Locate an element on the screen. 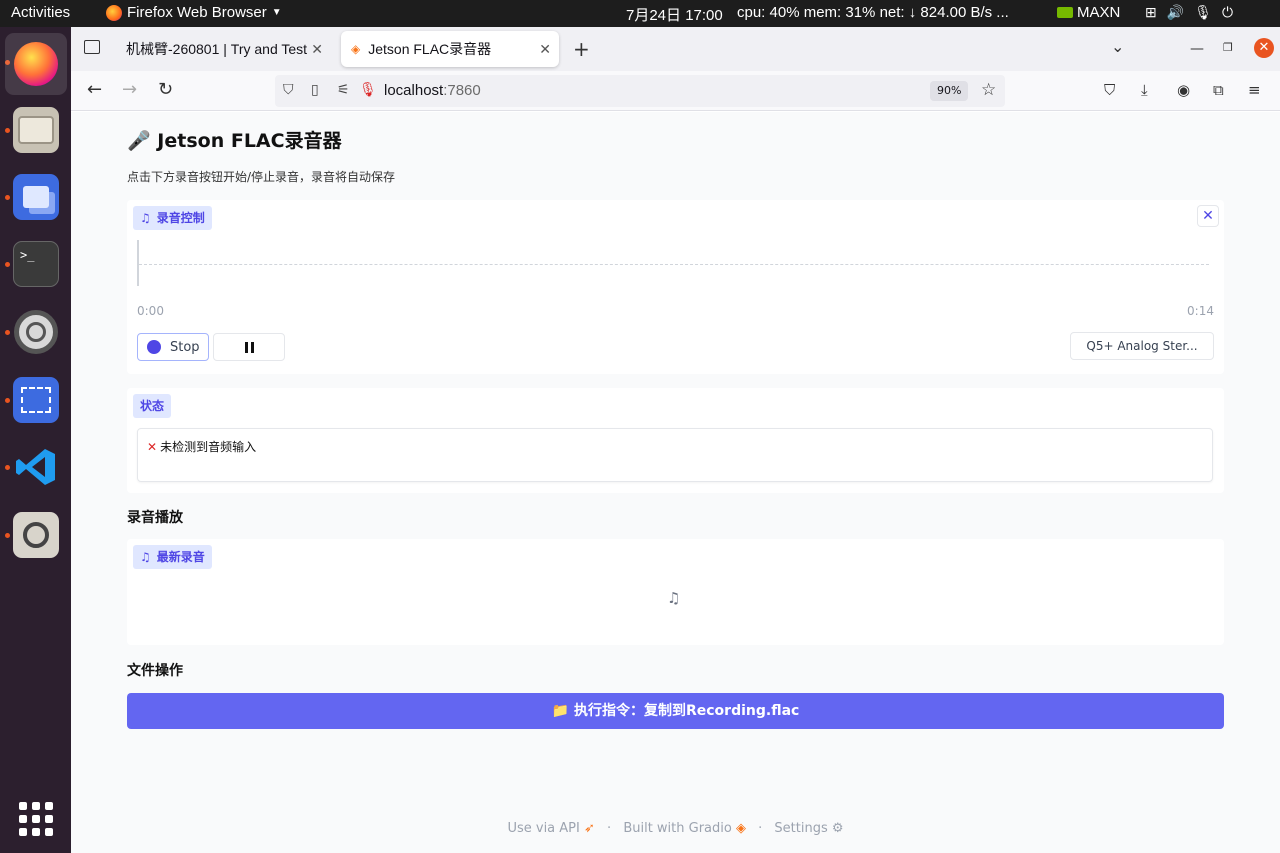 This screenshot has width=1280, height=853. stop-record-button: Stop is located at coordinates (173, 347).